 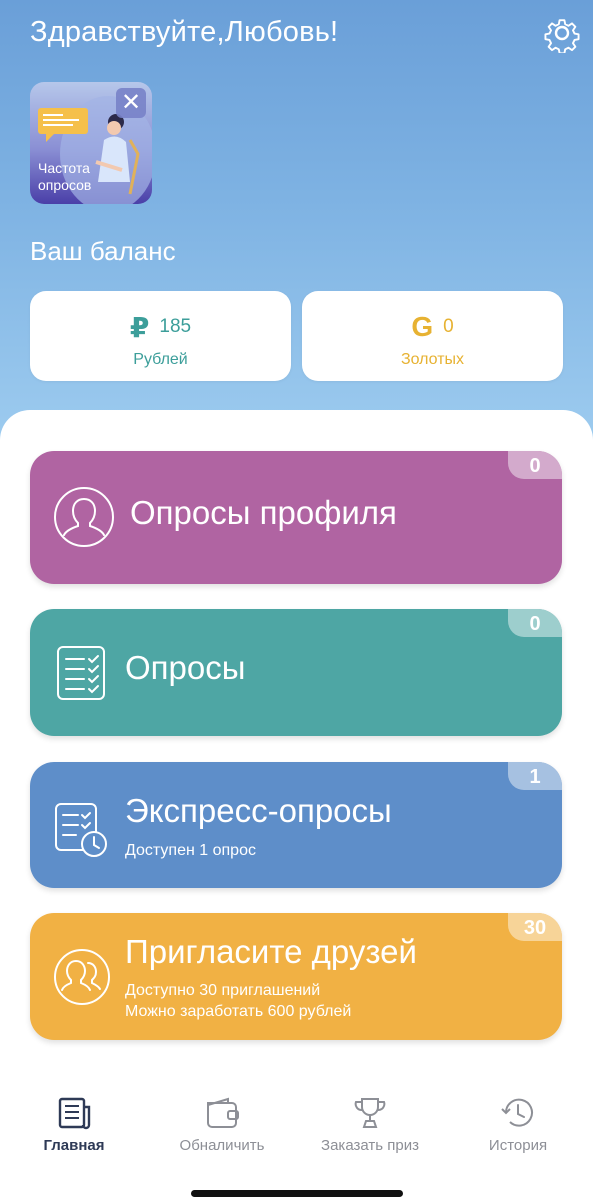 What do you see at coordinates (175, 326) in the screenshot?
I see `rubles-value: 185` at bounding box center [175, 326].